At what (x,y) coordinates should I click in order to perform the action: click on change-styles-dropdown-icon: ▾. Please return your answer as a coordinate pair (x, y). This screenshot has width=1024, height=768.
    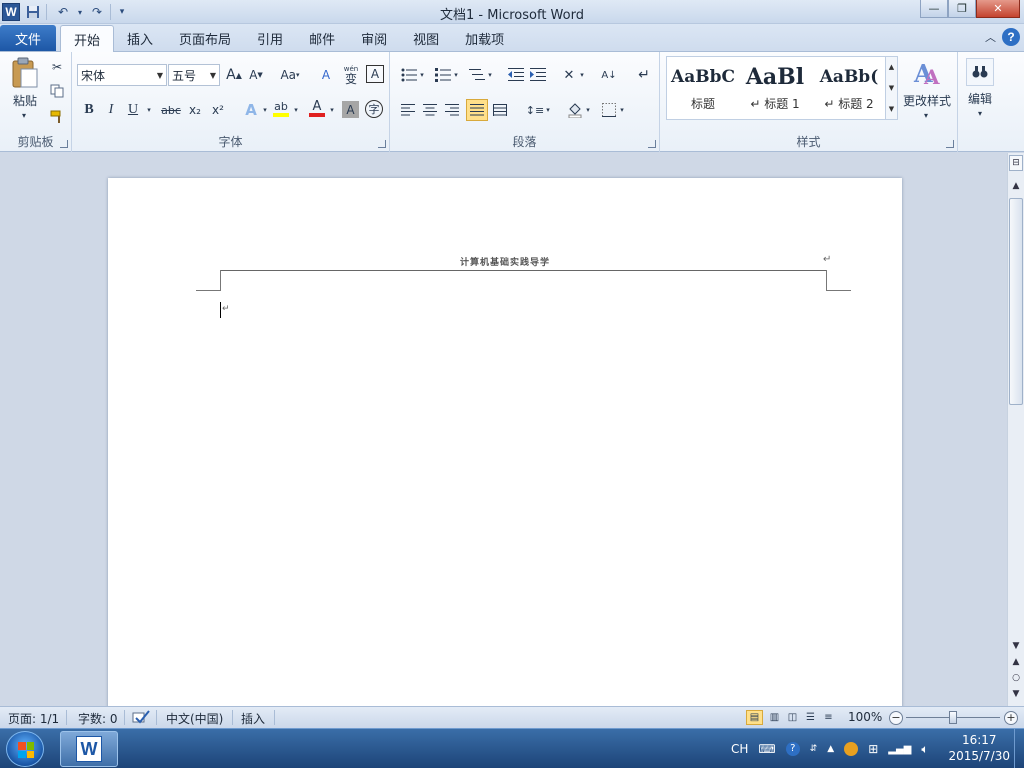
    Looking at the image, I should click on (926, 115).